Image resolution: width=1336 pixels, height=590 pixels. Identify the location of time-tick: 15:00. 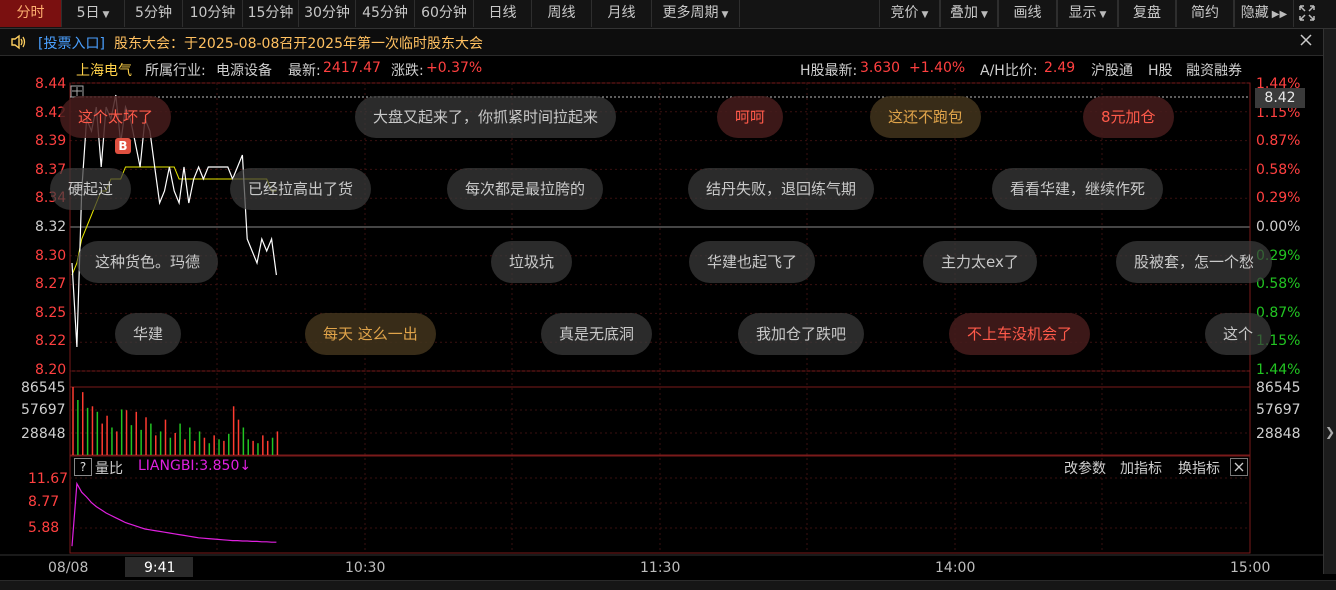
(1250, 568).